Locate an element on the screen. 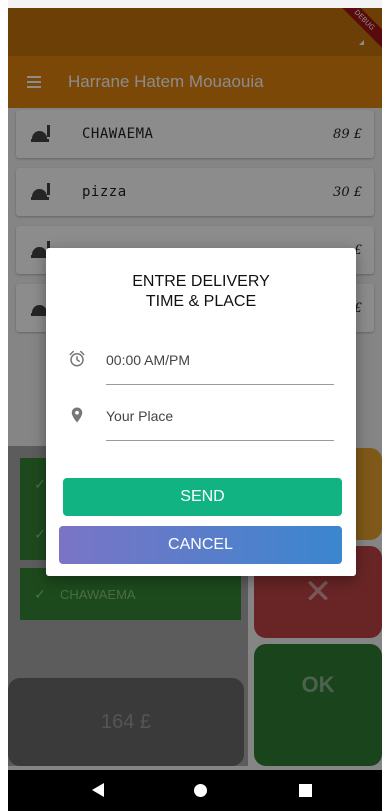 The width and height of the screenshot is (382, 811). left-edge is located at coordinates (4, 405).